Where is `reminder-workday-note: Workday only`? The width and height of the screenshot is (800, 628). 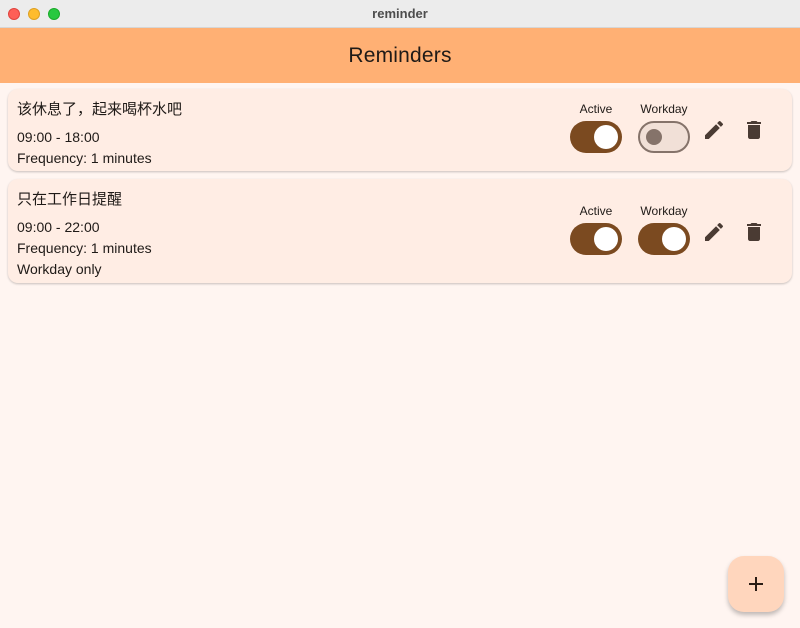
reminder-workday-note: Workday only is located at coordinates (59, 269).